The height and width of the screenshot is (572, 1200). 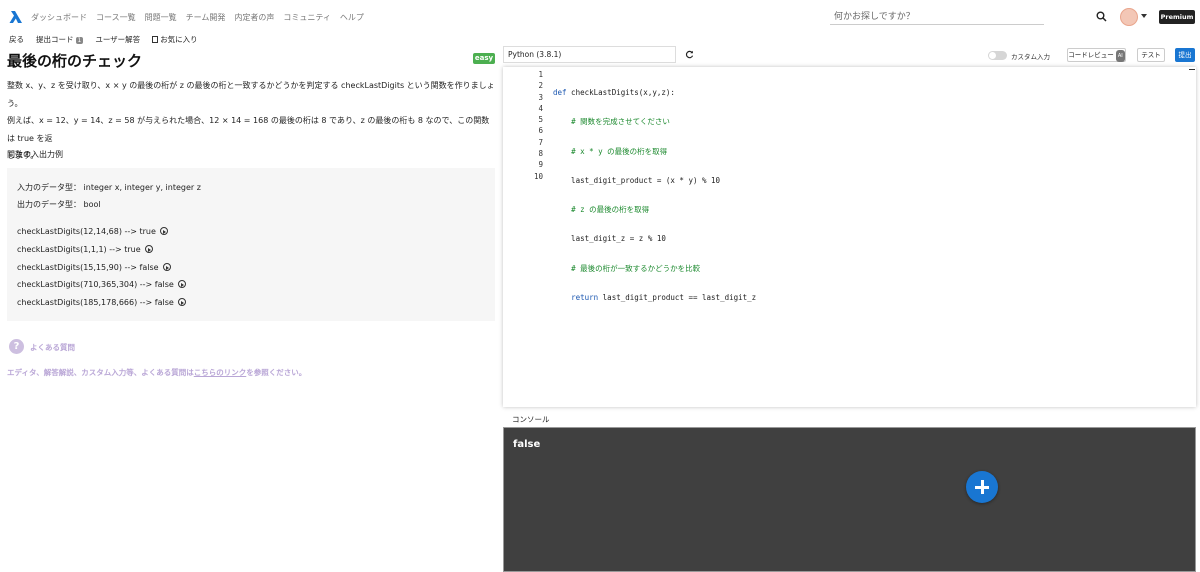 What do you see at coordinates (614, 92) in the screenshot?
I see `code-line: def checkLastDigits(x,y,z):` at bounding box center [614, 92].